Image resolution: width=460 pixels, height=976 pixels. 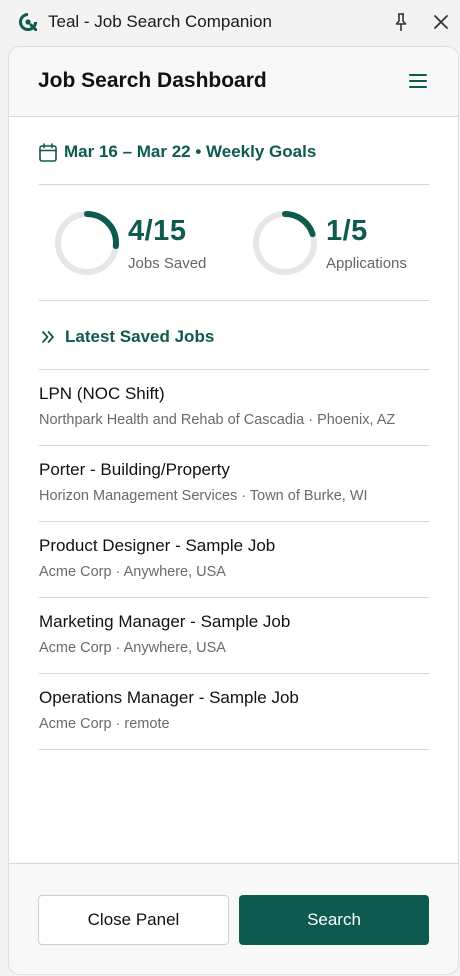 I want to click on job-title: Operations Manager - Sample Job, so click(x=169, y=697).